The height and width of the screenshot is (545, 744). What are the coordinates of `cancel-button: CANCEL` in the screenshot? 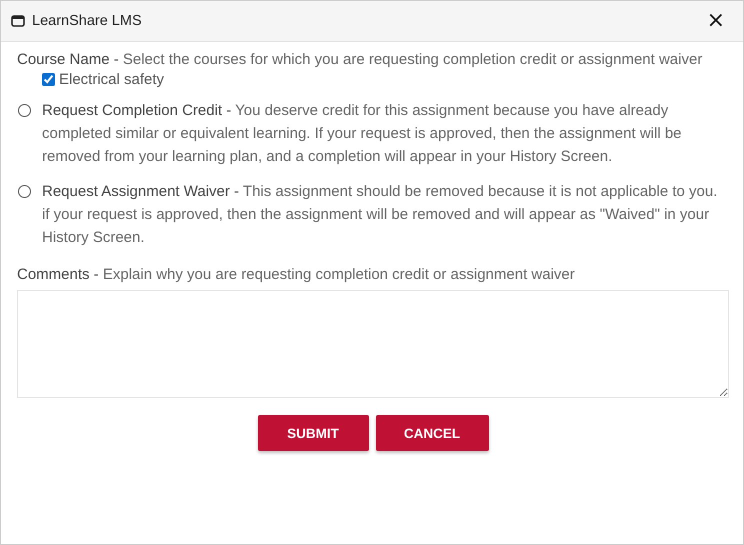 It's located at (432, 433).